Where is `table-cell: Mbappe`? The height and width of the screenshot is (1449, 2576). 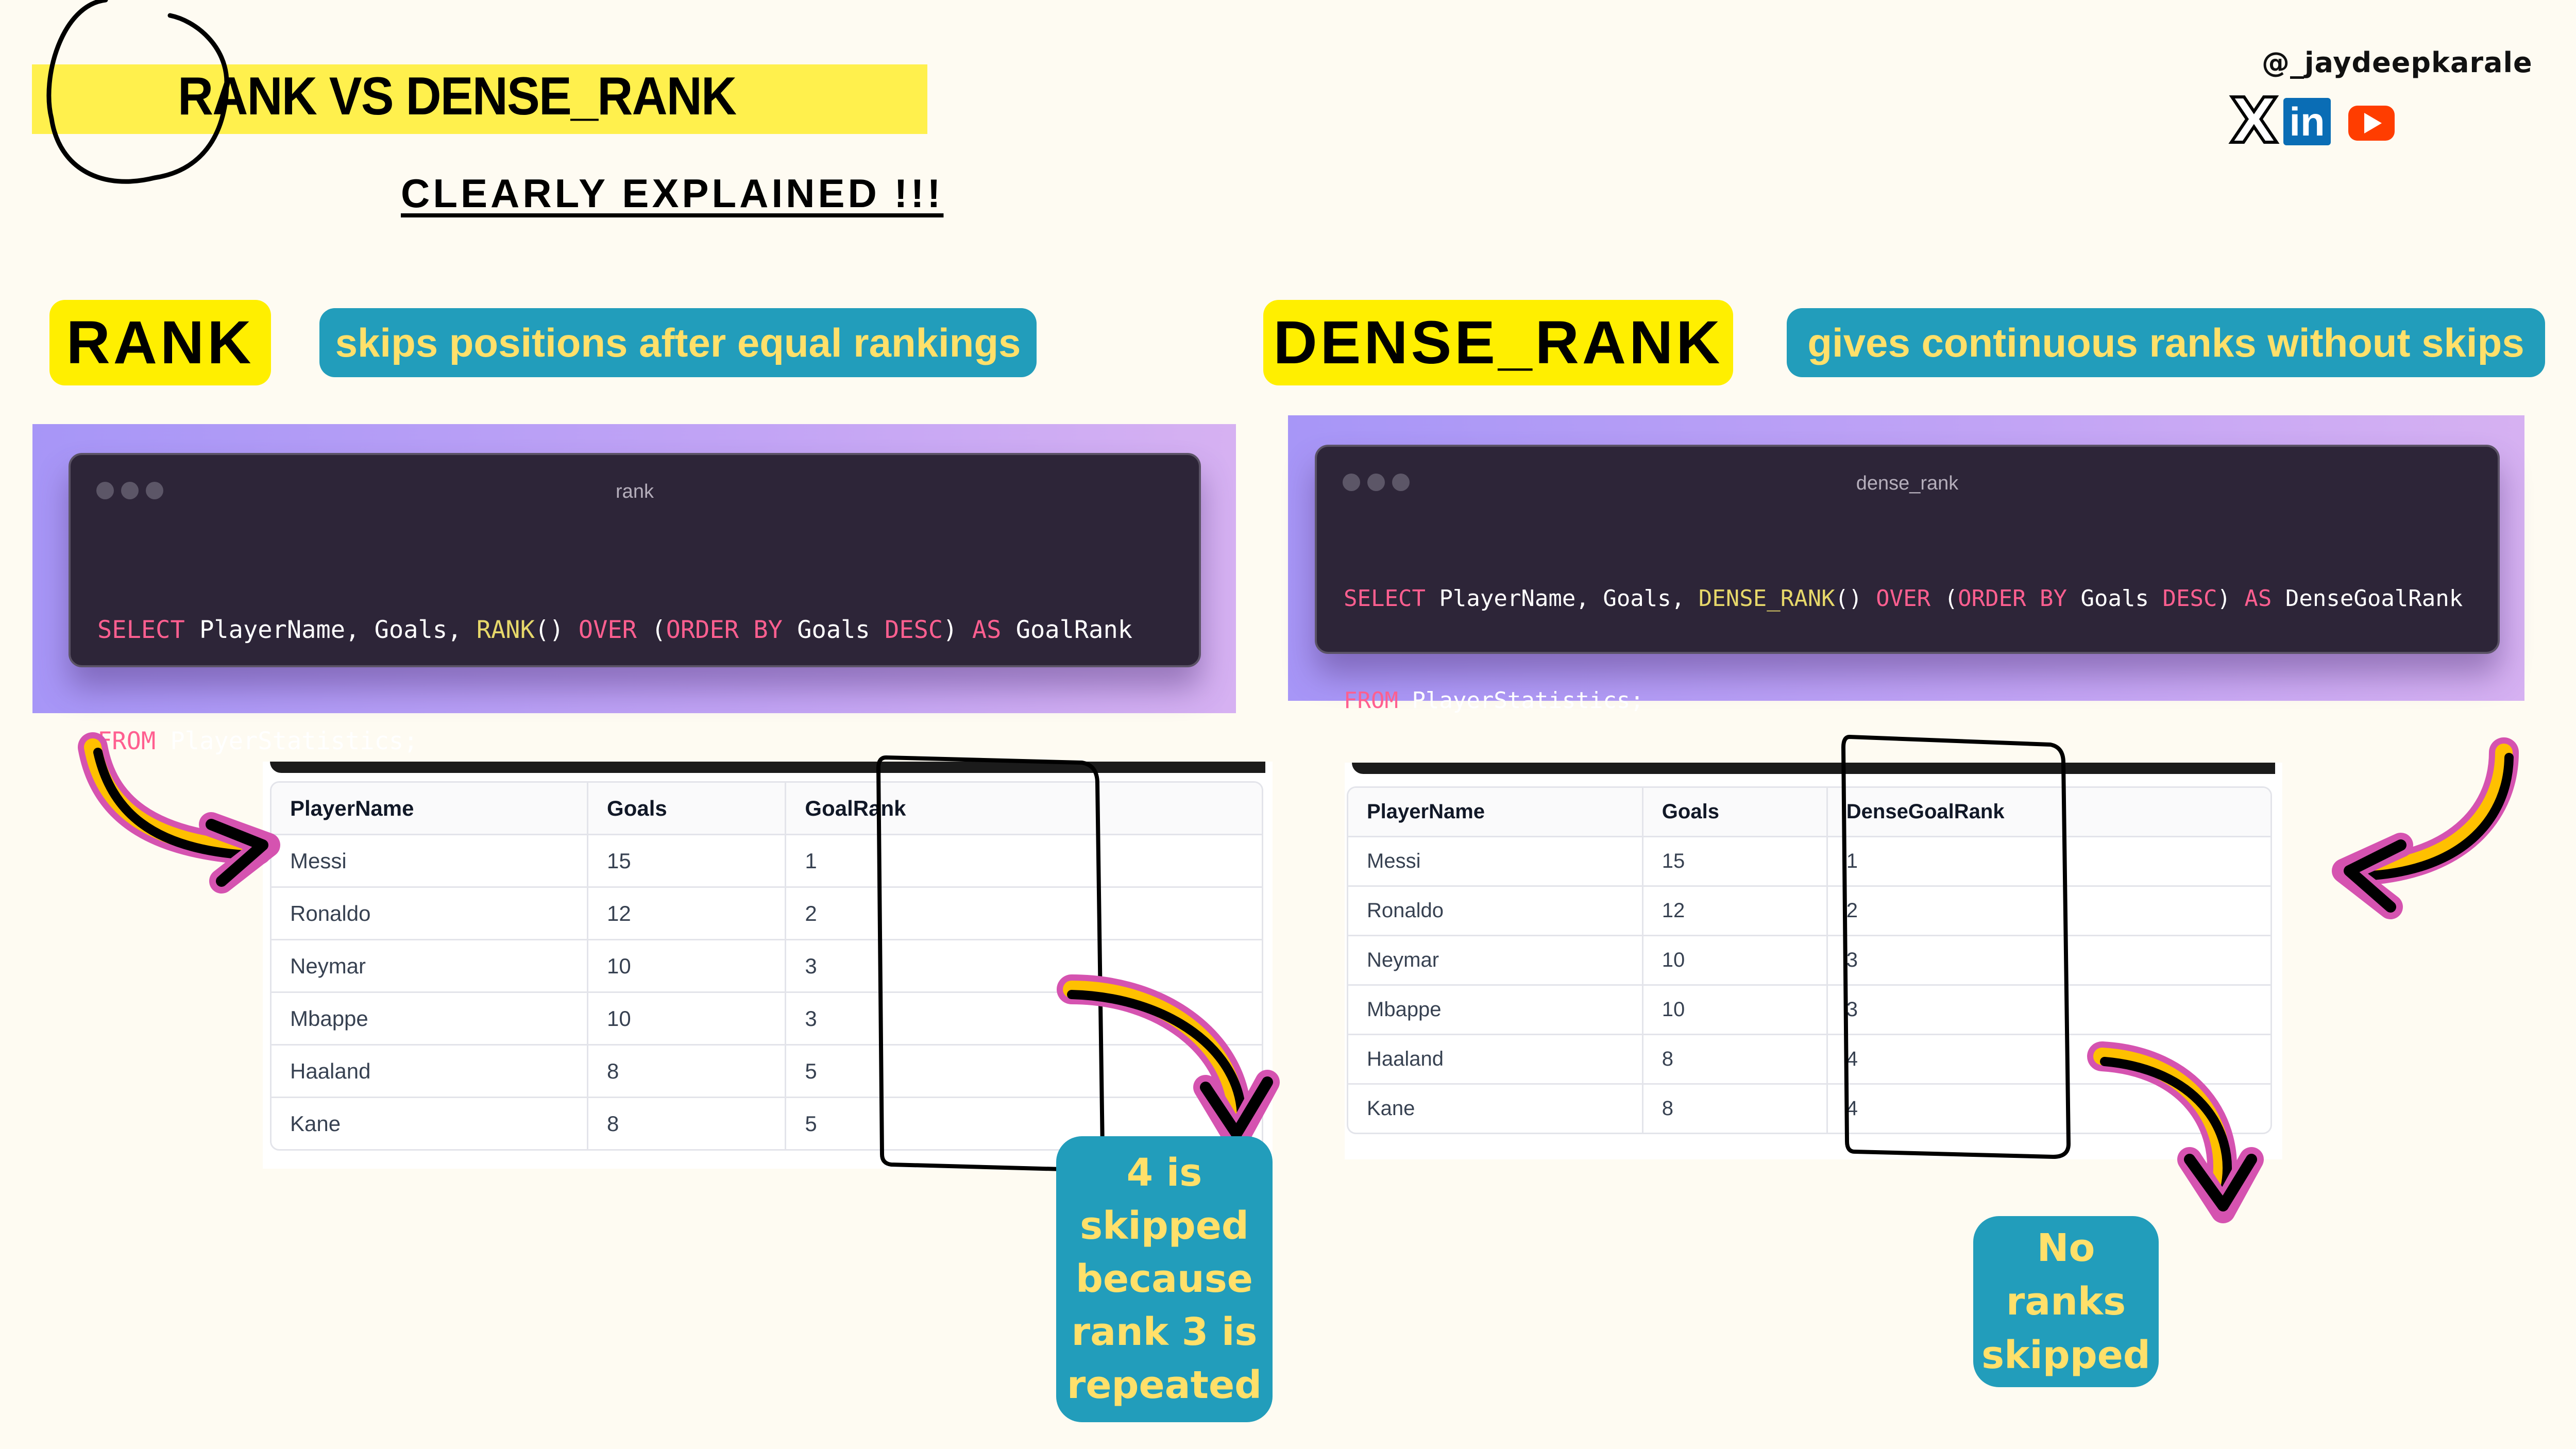 table-cell: Mbappe is located at coordinates (1495, 1010).